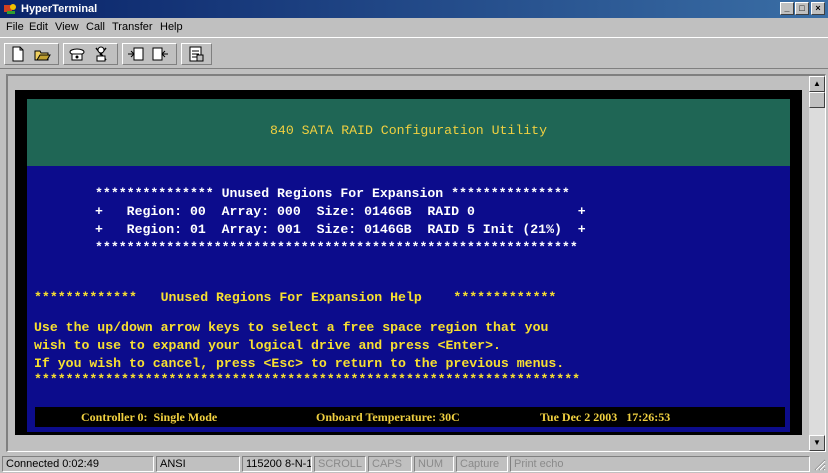  Describe the element at coordinates (149, 417) in the screenshot. I see `controller-mode: Controller 0: Single Mode` at that location.